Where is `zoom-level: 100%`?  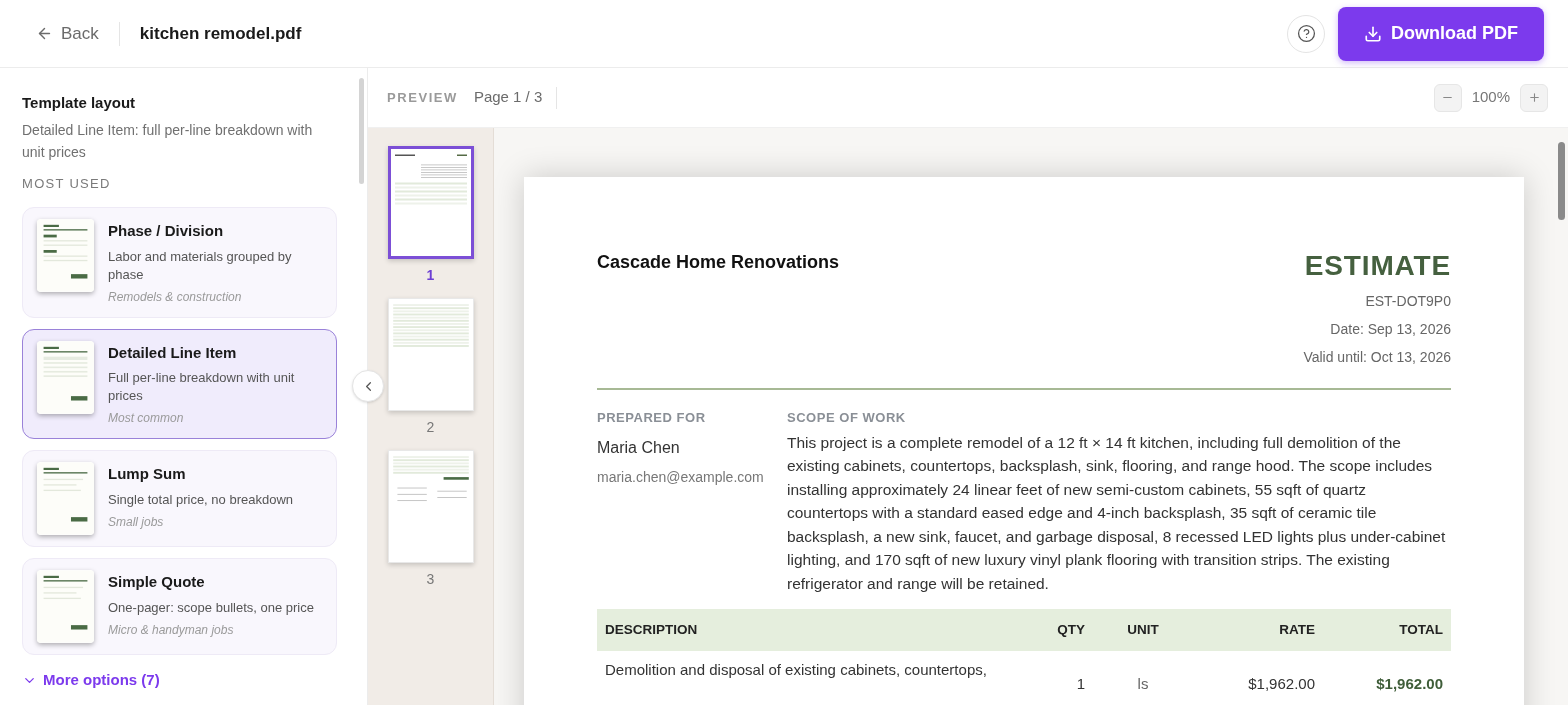 zoom-level: 100% is located at coordinates (1490, 97).